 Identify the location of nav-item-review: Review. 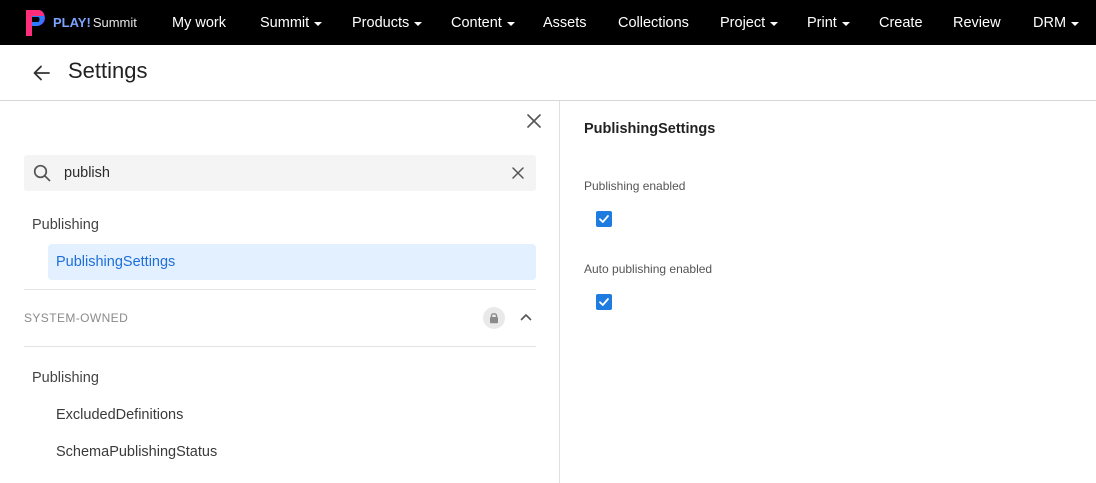
(977, 22).